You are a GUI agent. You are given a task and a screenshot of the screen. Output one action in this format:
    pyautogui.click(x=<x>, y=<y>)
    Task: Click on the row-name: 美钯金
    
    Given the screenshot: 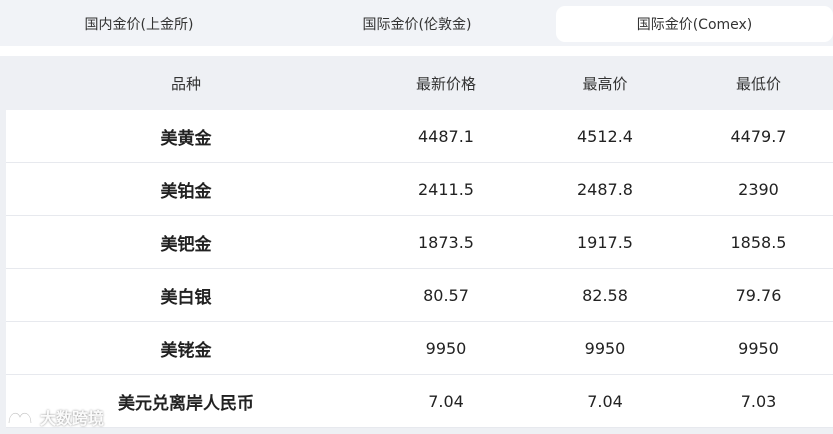 What is the action you would take?
    pyautogui.click(x=186, y=244)
    